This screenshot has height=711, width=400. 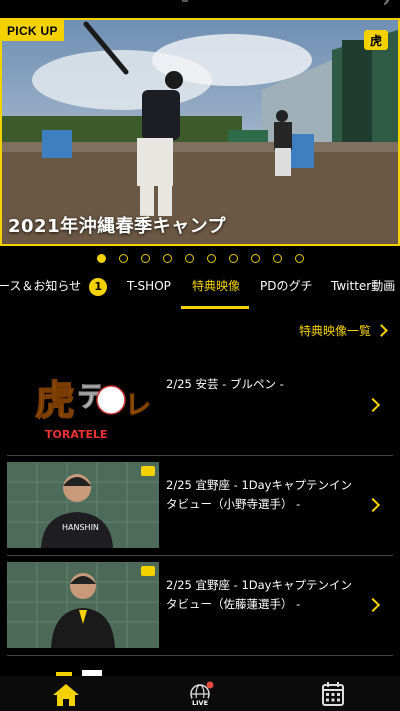 I want to click on nav-home, so click(x=66, y=694).